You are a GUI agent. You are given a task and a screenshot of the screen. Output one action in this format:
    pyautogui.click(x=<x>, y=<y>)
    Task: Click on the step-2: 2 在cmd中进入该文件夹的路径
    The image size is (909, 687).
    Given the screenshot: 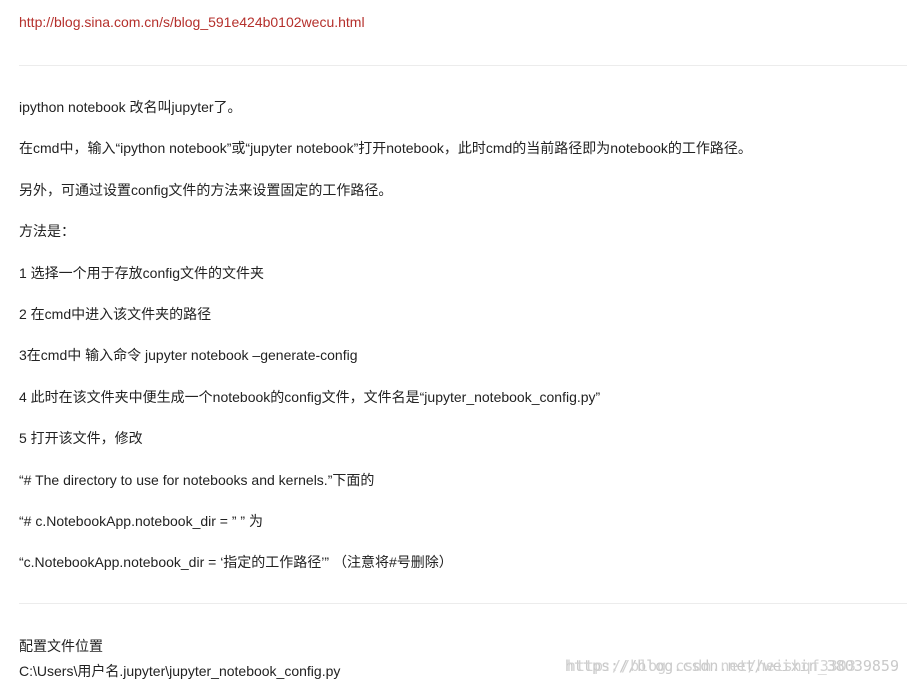 What is the action you would take?
    pyautogui.click(x=115, y=314)
    